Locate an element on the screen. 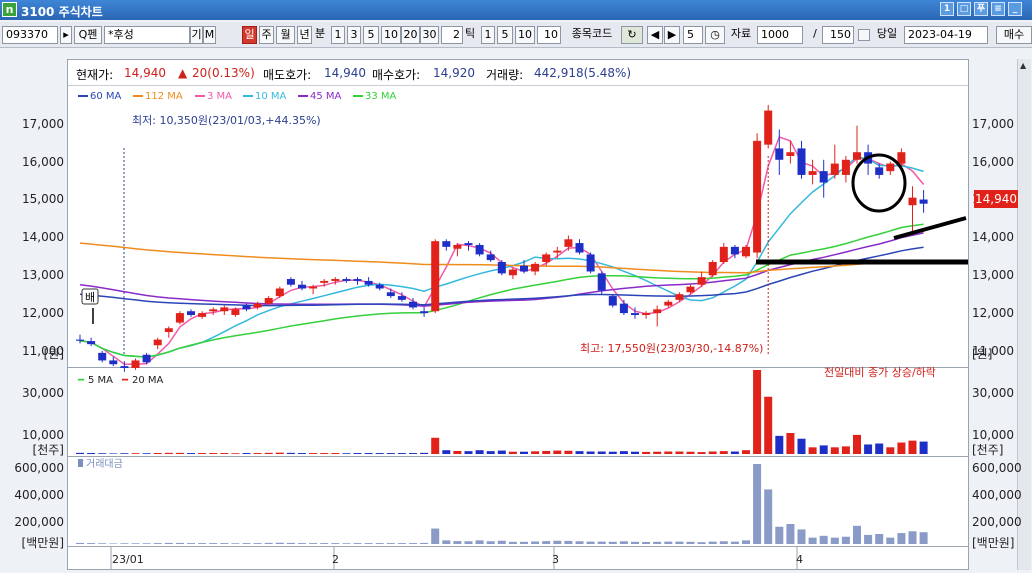 Image resolution: width=1032 pixels, height=573 pixels. vol-legend-20ma: ━ is located at coordinates (125, 380).